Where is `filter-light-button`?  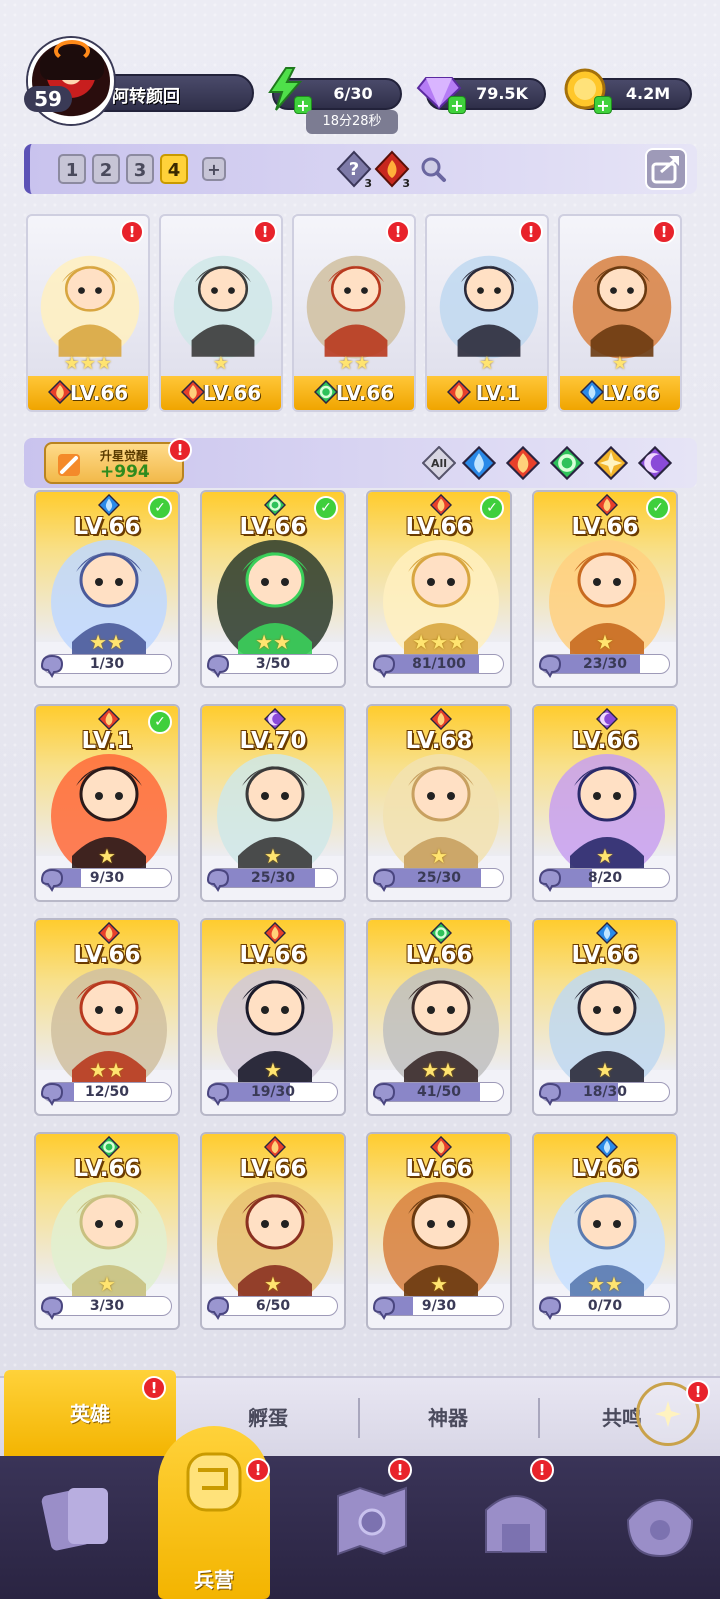 filter-light-button is located at coordinates (611, 463).